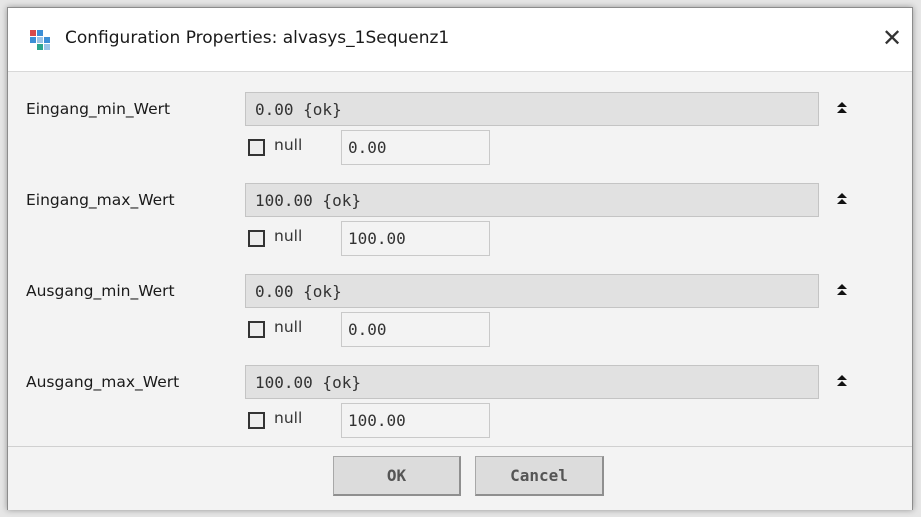 The height and width of the screenshot is (517, 921). Describe the element at coordinates (539, 476) in the screenshot. I see `cancel-button: Cancel` at that location.